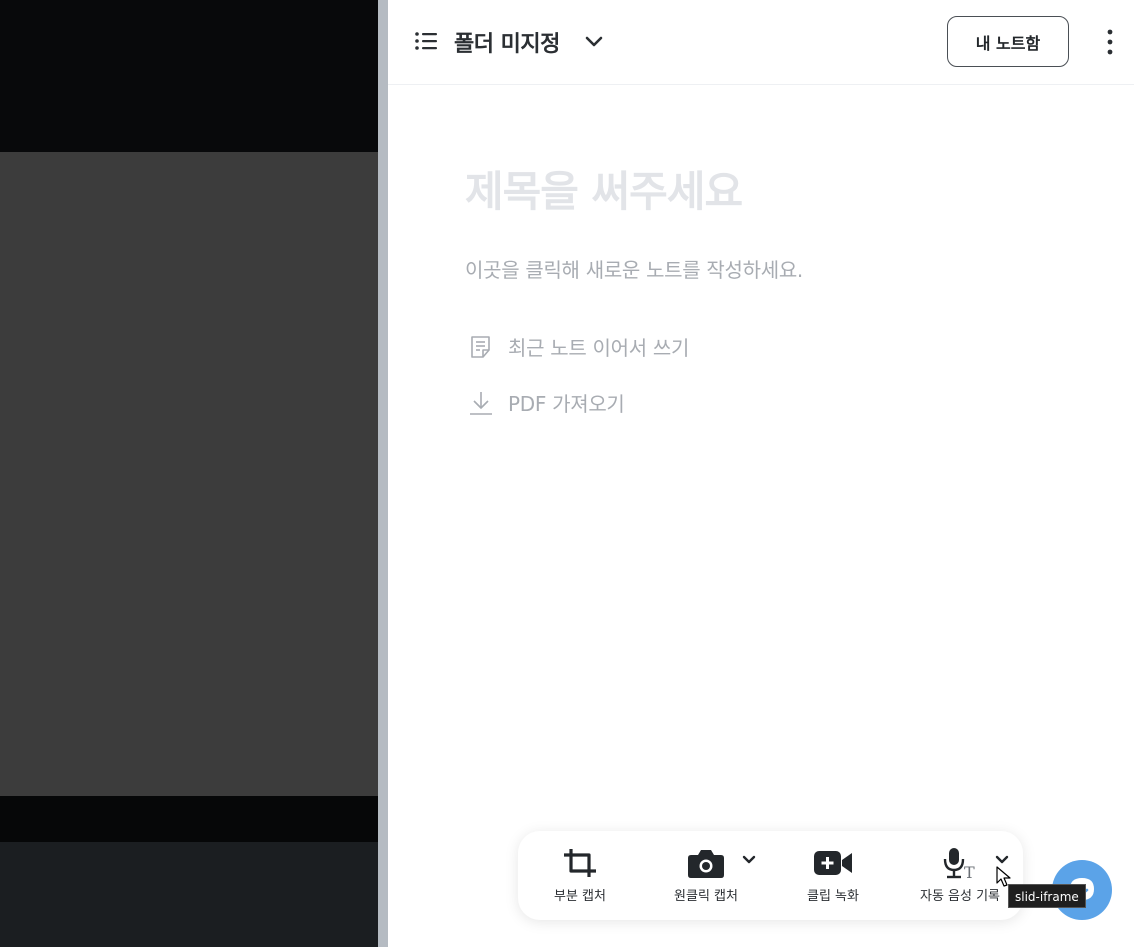 This screenshot has height=947, width=1134. What do you see at coordinates (189, 894) in the screenshot?
I see `video-controls-area` at bounding box center [189, 894].